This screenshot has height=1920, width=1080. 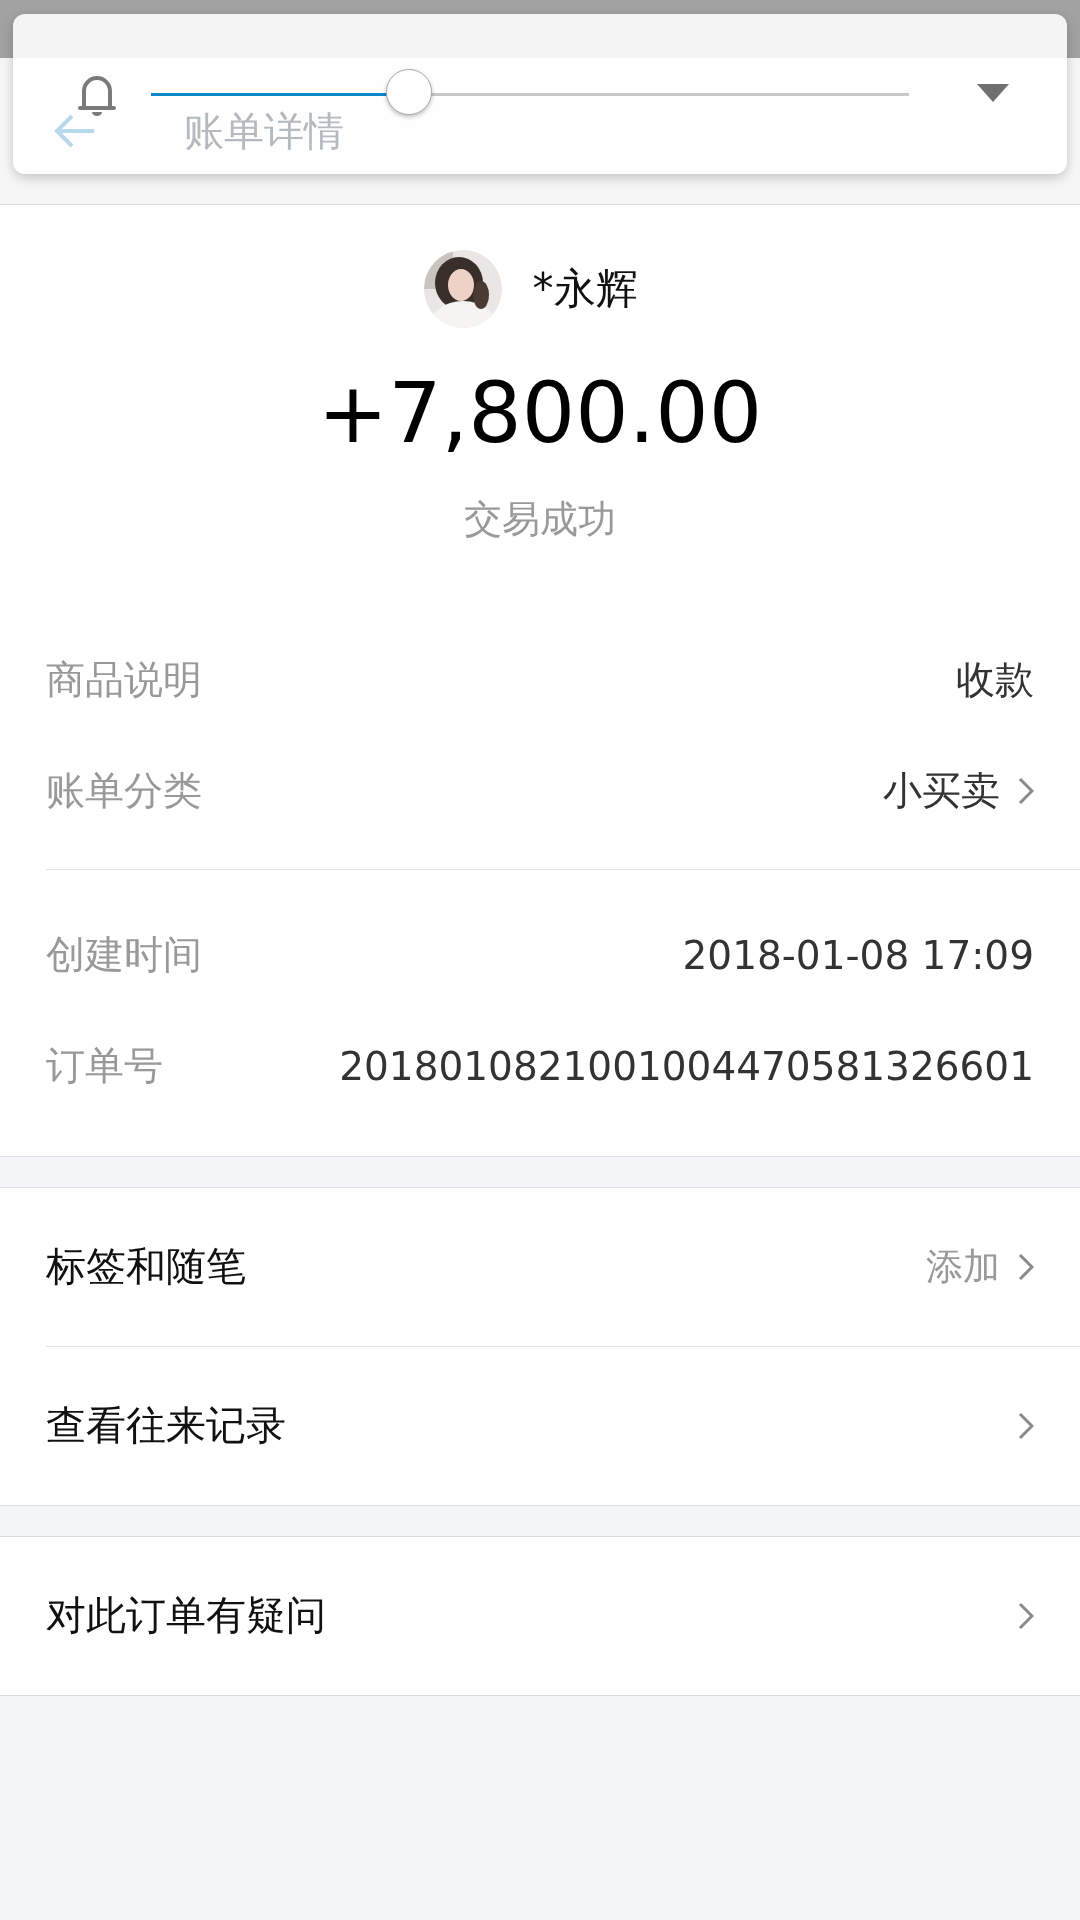 What do you see at coordinates (563, 1425) in the screenshot?
I see `list-item: 查看往来记录` at bounding box center [563, 1425].